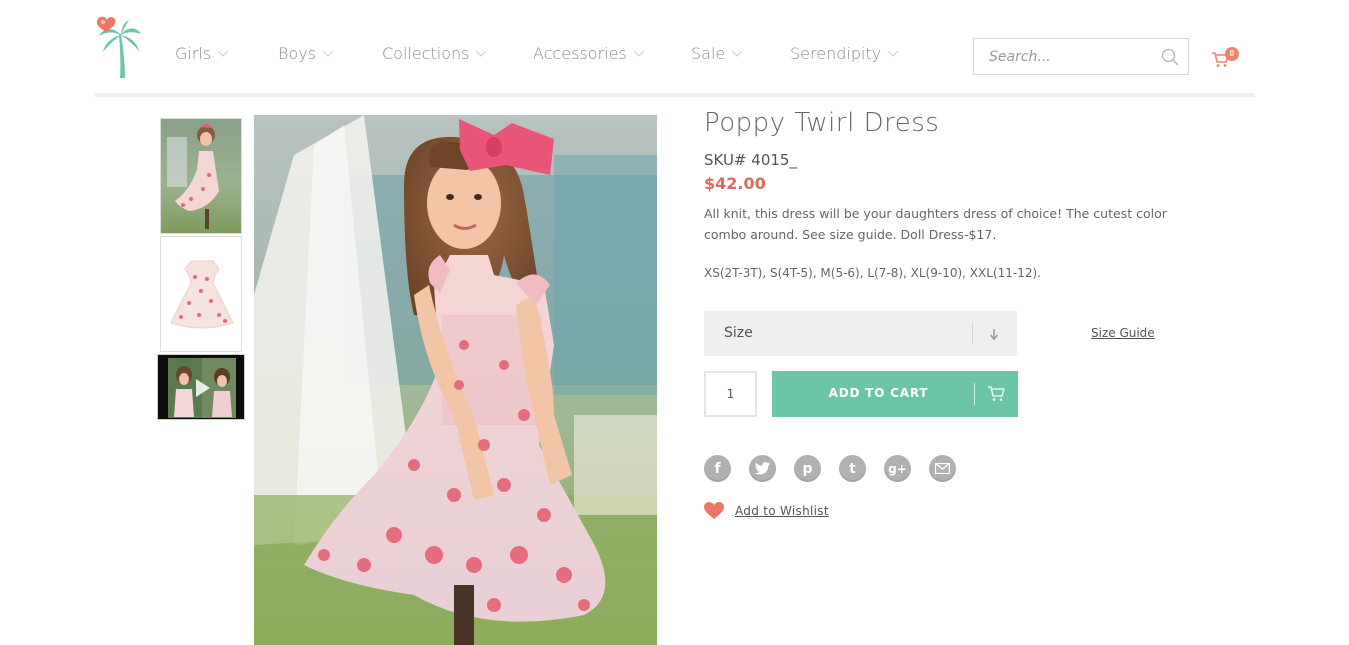  I want to click on add-to-cart-button: ADD TO CART, so click(895, 394).